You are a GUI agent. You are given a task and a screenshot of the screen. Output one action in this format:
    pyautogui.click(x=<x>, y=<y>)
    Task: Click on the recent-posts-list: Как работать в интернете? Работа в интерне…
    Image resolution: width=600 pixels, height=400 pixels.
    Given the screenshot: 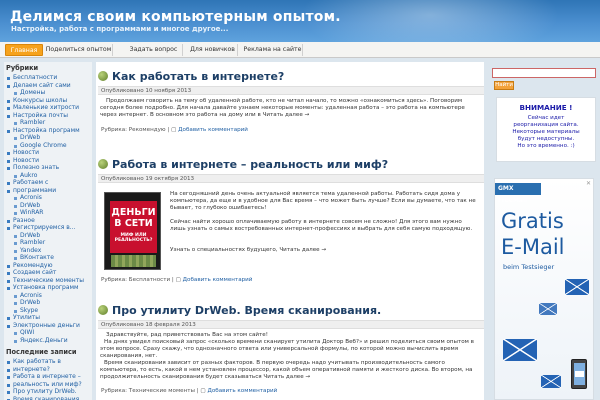 What is the action you would take?
    pyautogui.click(x=48, y=379)
    